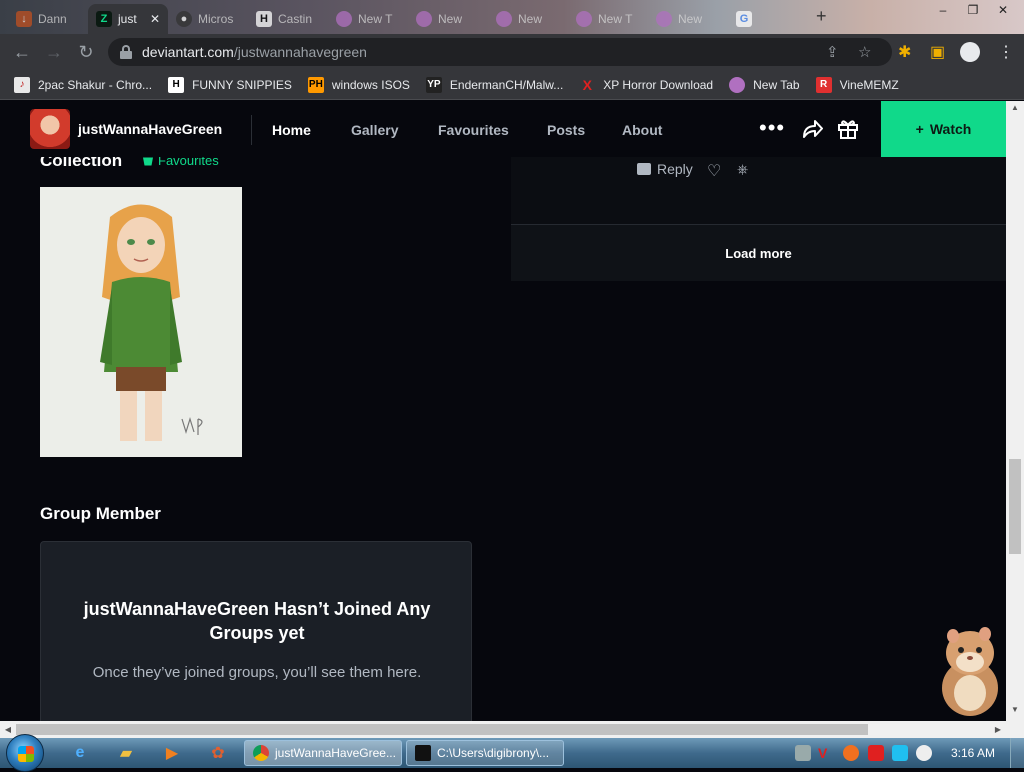 The width and height of the screenshot is (1024, 772). Describe the element at coordinates (758, 253) in the screenshot. I see `load-more-button: Load more` at that location.